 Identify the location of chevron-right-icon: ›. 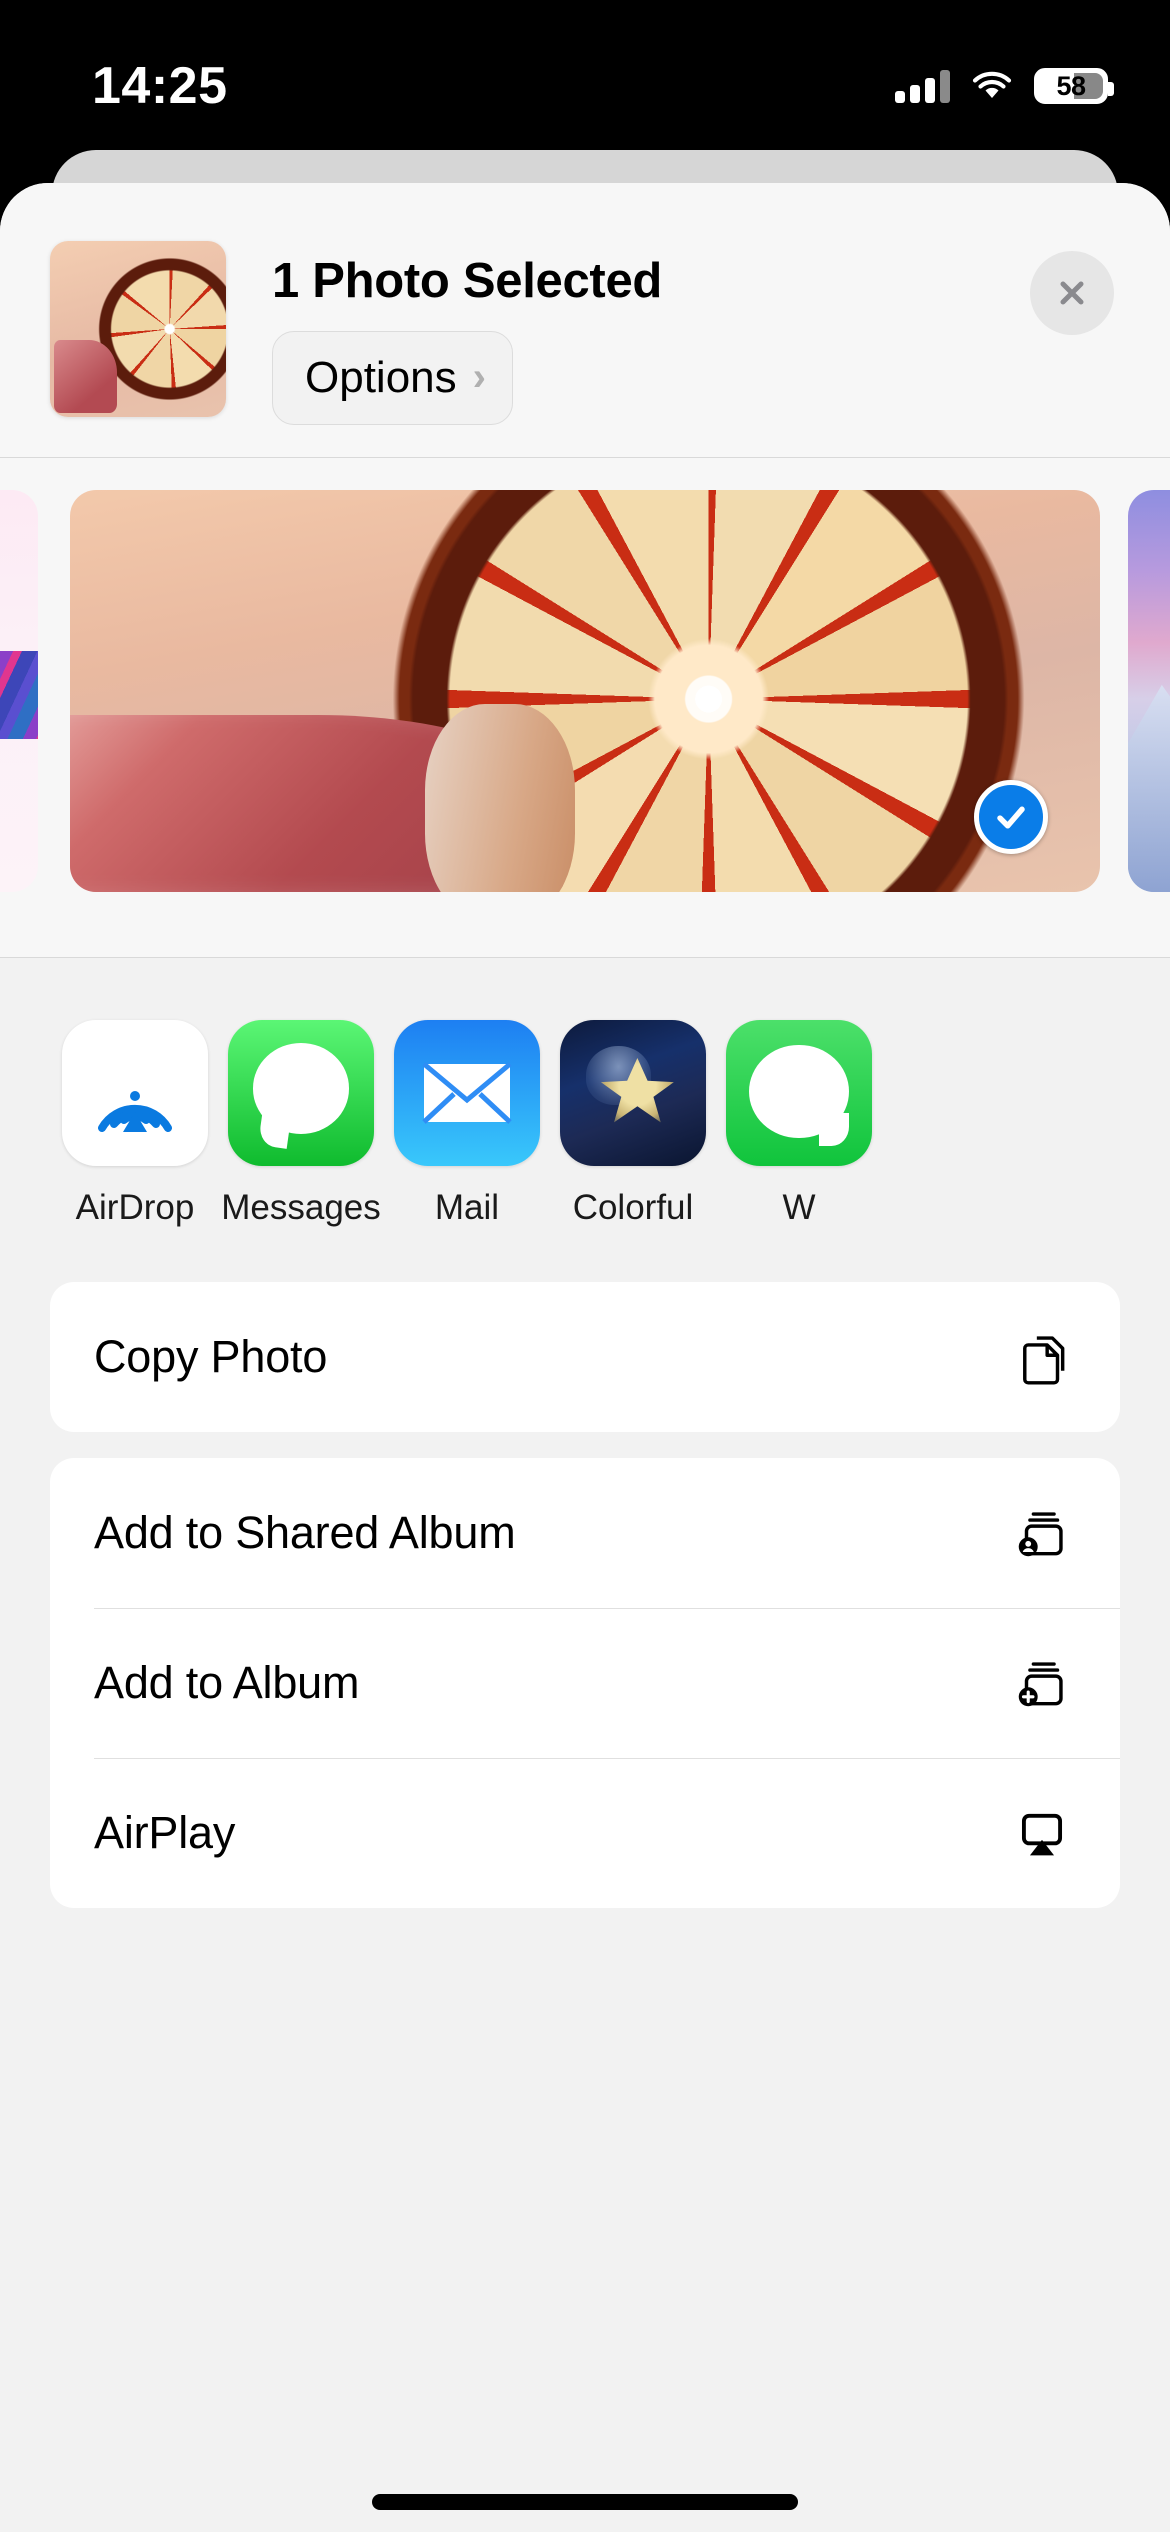
(479, 376).